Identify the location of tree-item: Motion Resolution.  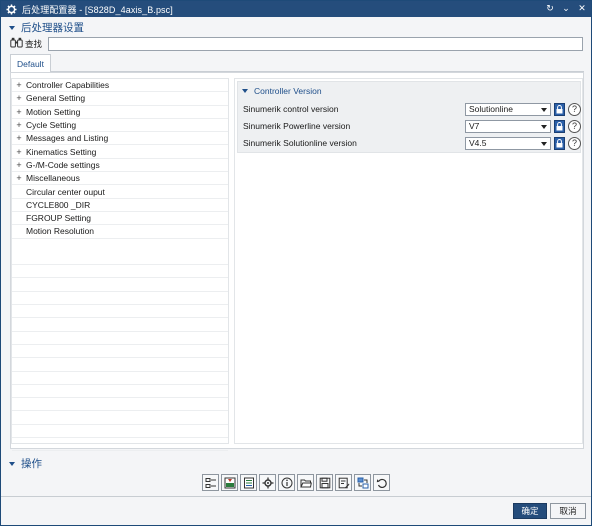
(120, 232).